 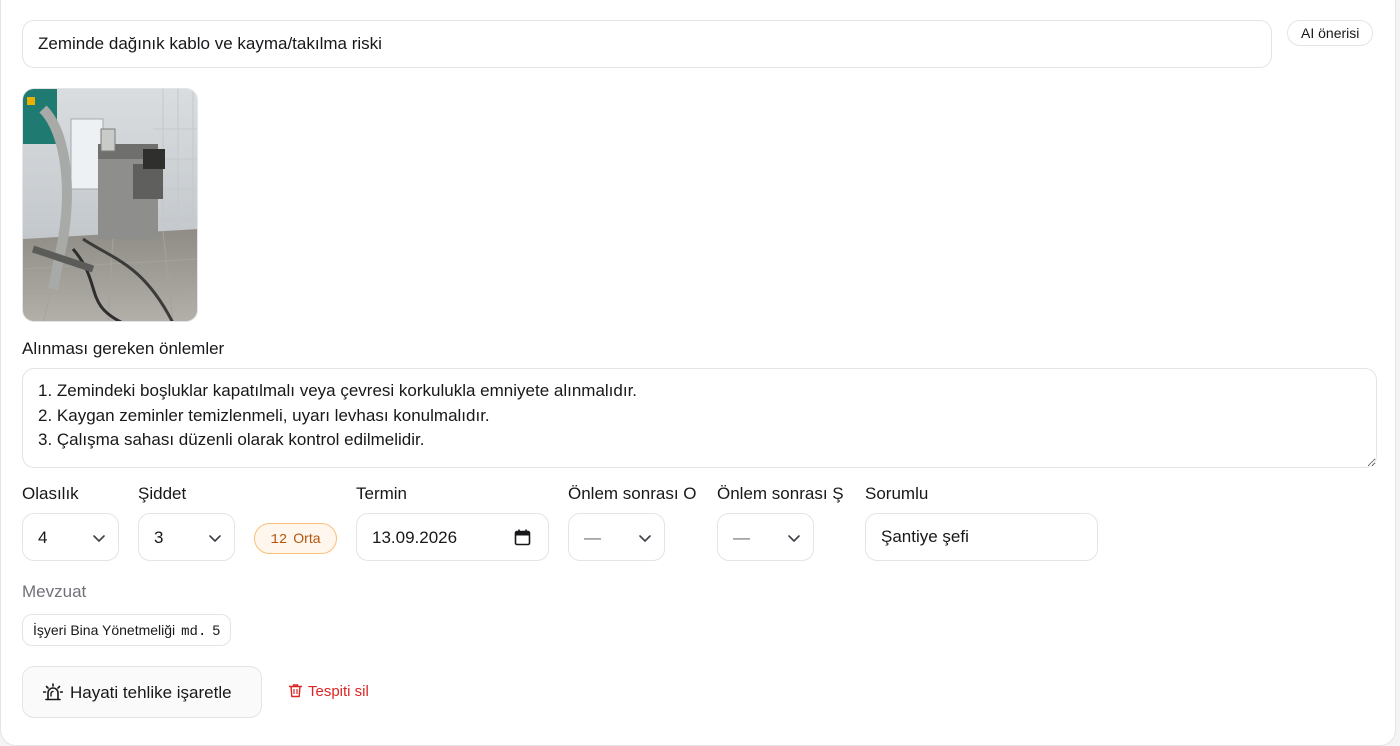 I want to click on deadline-date-input: 13.09.2026, so click(x=452, y=537).